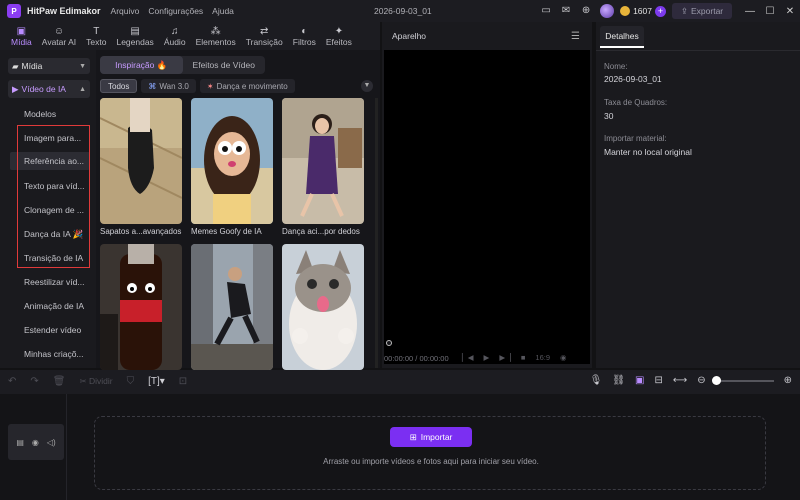 The height and width of the screenshot is (500, 800). What do you see at coordinates (32, 66) in the screenshot?
I see `sidebar-media-label: Mídia` at bounding box center [32, 66].